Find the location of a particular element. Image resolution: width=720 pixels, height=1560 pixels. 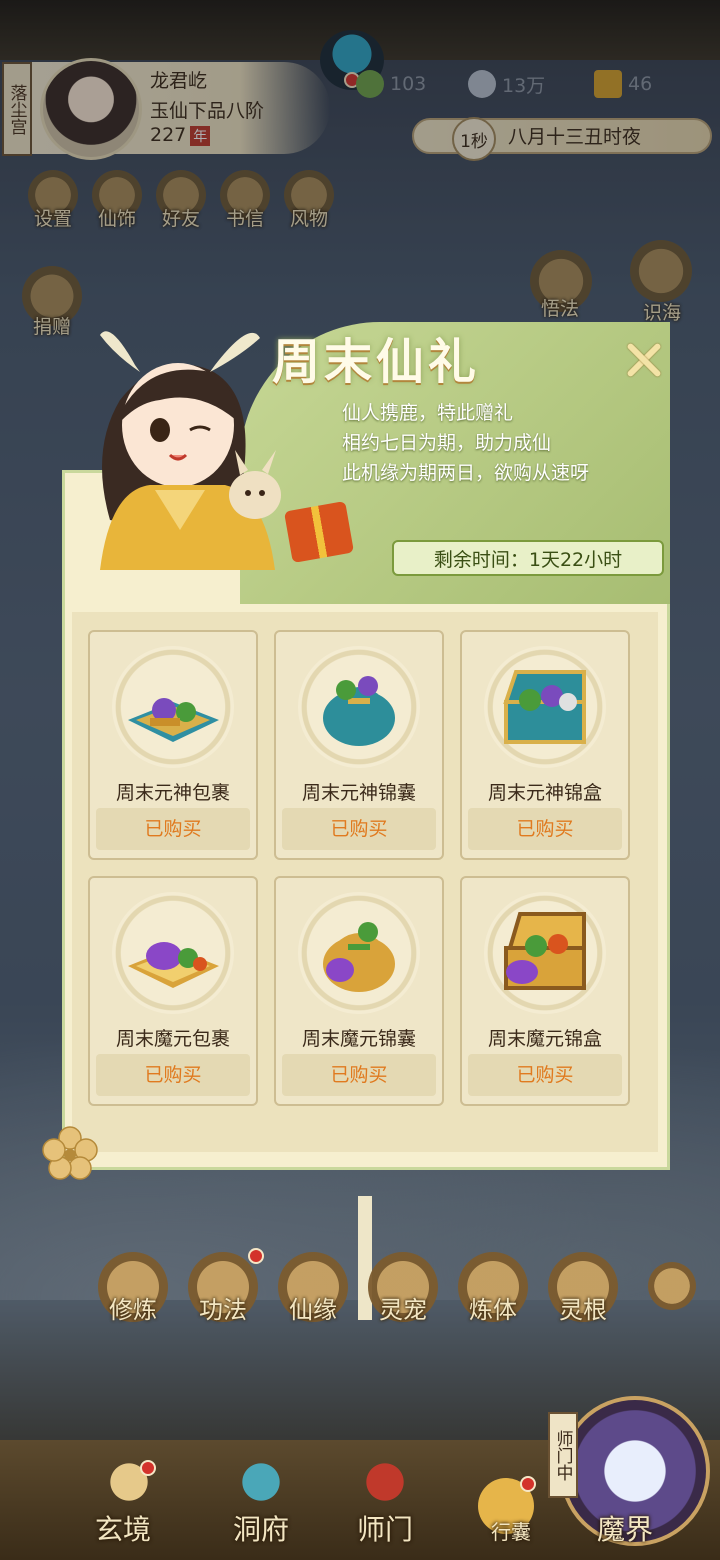

remaining-time-label: 剩余时间： is located at coordinates (481, 559).